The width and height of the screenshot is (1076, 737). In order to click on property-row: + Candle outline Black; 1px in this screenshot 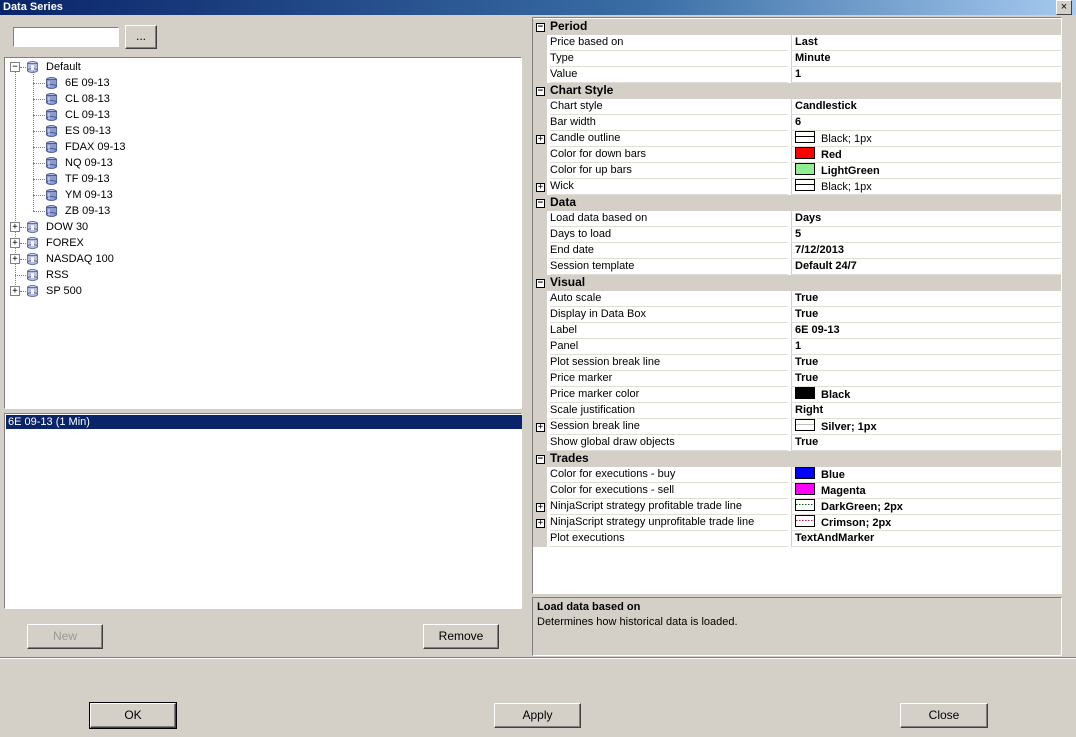, I will do `click(797, 139)`.